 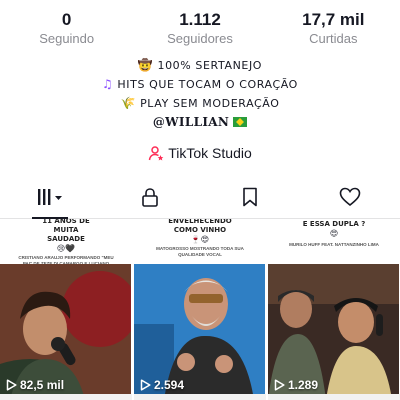 I want to click on wheat-icon: 🌾, so click(x=128, y=103).